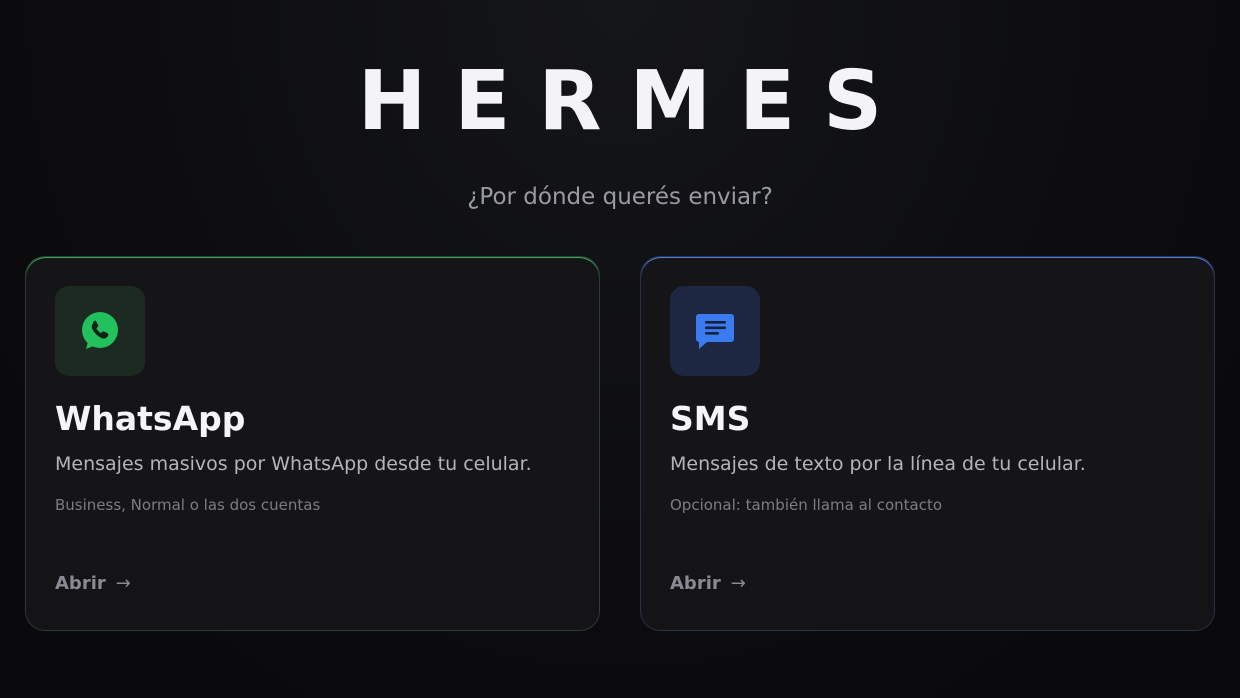  I want to click on sms-icon-container, so click(715, 331).